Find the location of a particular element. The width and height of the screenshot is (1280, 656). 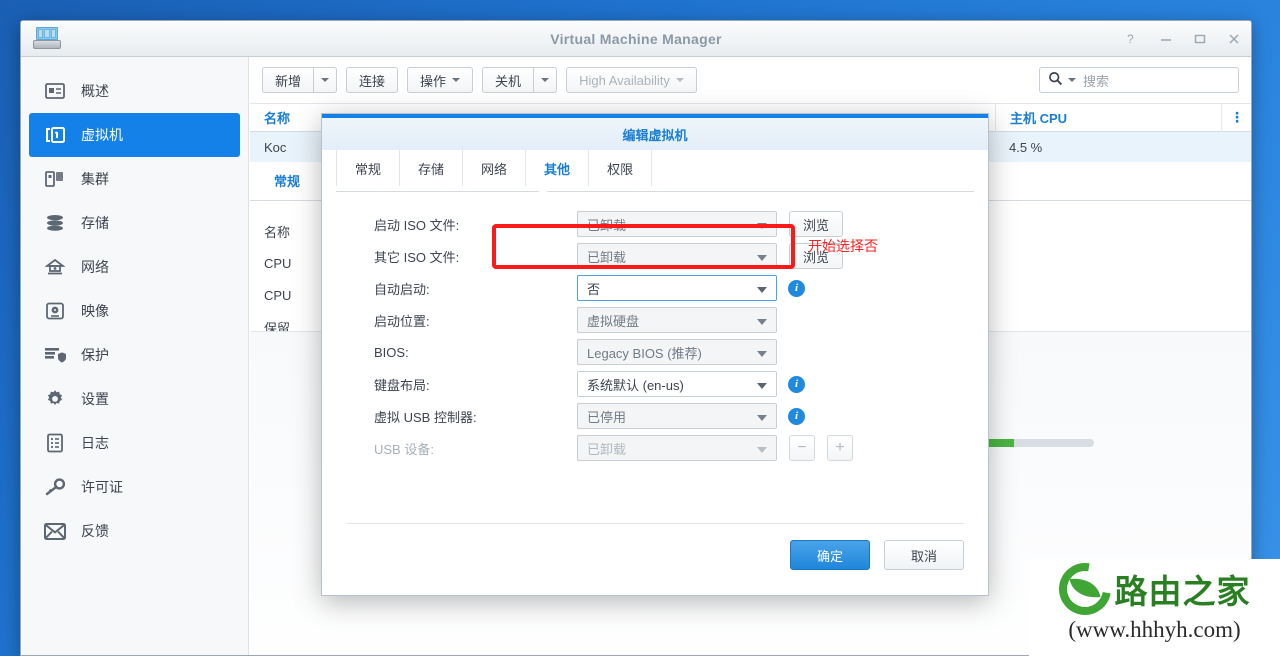

more-options-icon: ⋮ is located at coordinates (1237, 117).